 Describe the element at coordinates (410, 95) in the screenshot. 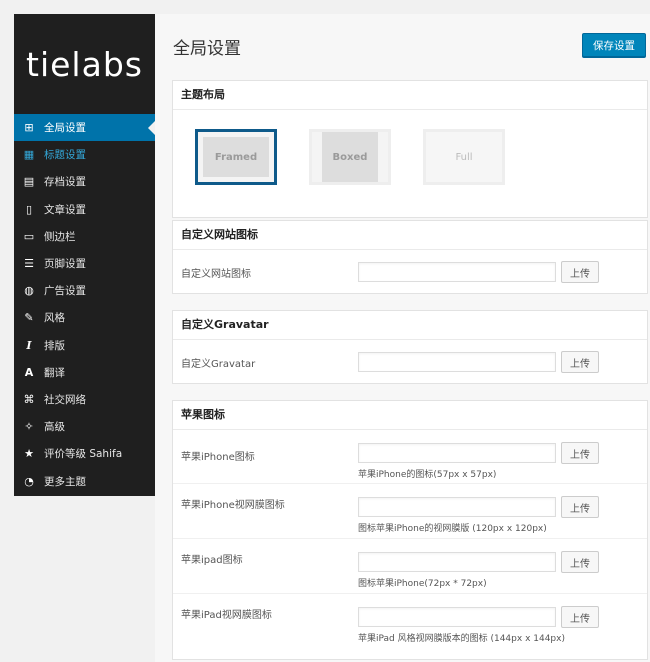

I see `theme-layout-heading: 主题布局` at that location.